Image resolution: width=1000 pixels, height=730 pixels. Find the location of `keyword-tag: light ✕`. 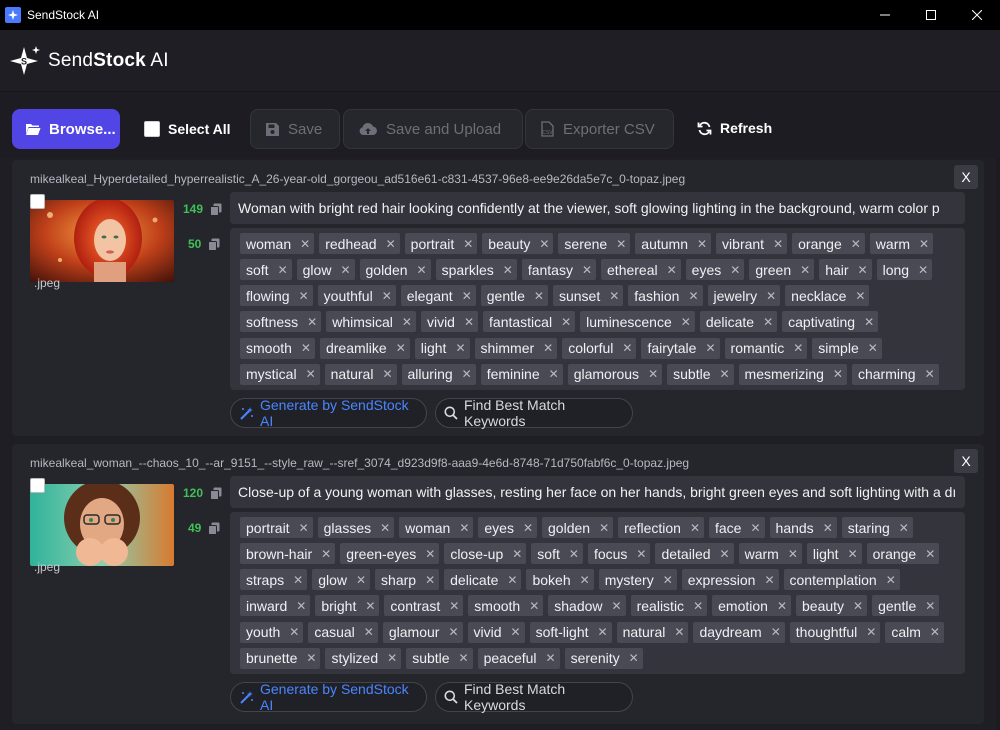

keyword-tag: light ✕ is located at coordinates (834, 554).